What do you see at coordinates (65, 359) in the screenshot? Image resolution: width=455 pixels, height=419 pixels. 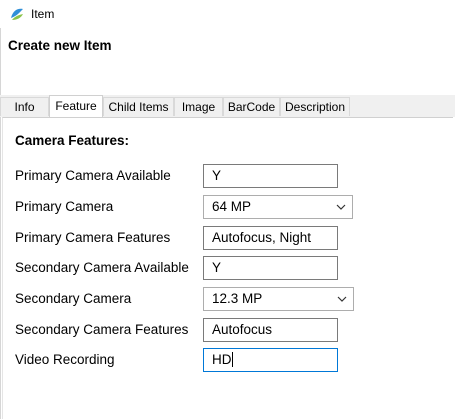 I see `video-recording-label: Video Recording` at bounding box center [65, 359].